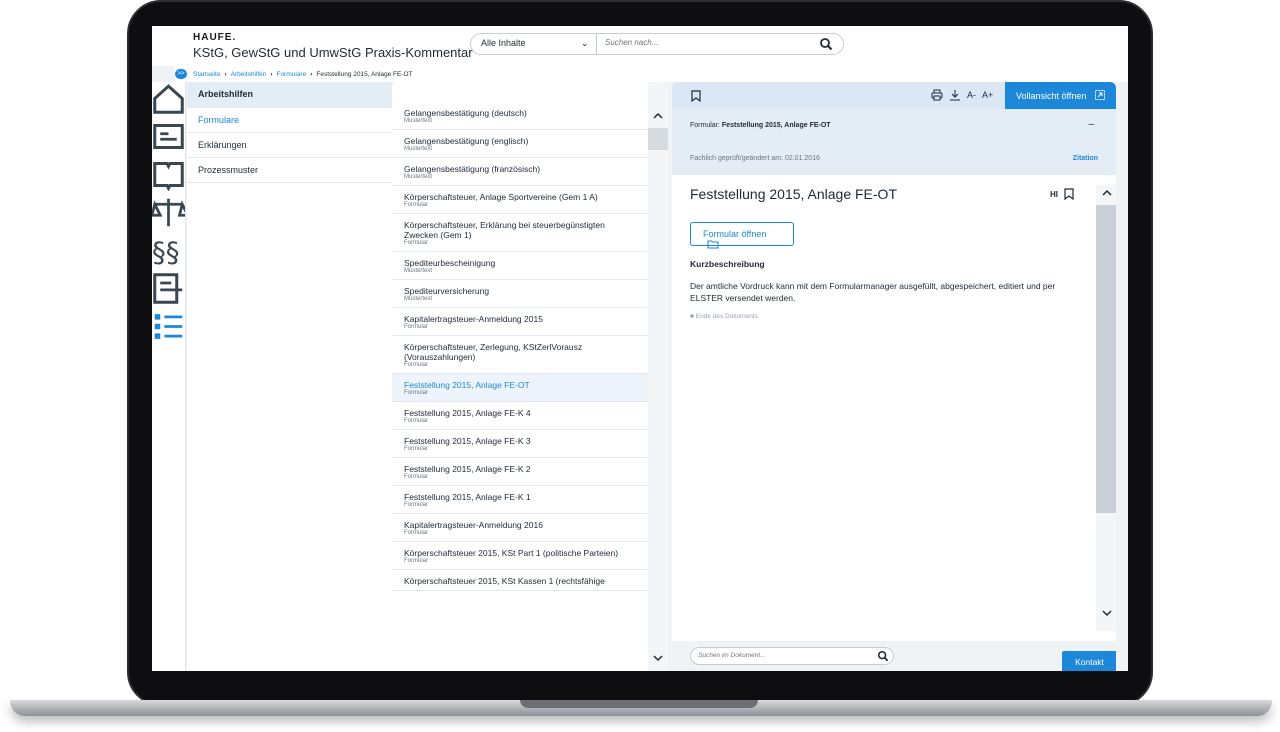 This screenshot has width=1280, height=732. Describe the element at coordinates (1091, 124) in the screenshot. I see `collapse-button: –` at that location.